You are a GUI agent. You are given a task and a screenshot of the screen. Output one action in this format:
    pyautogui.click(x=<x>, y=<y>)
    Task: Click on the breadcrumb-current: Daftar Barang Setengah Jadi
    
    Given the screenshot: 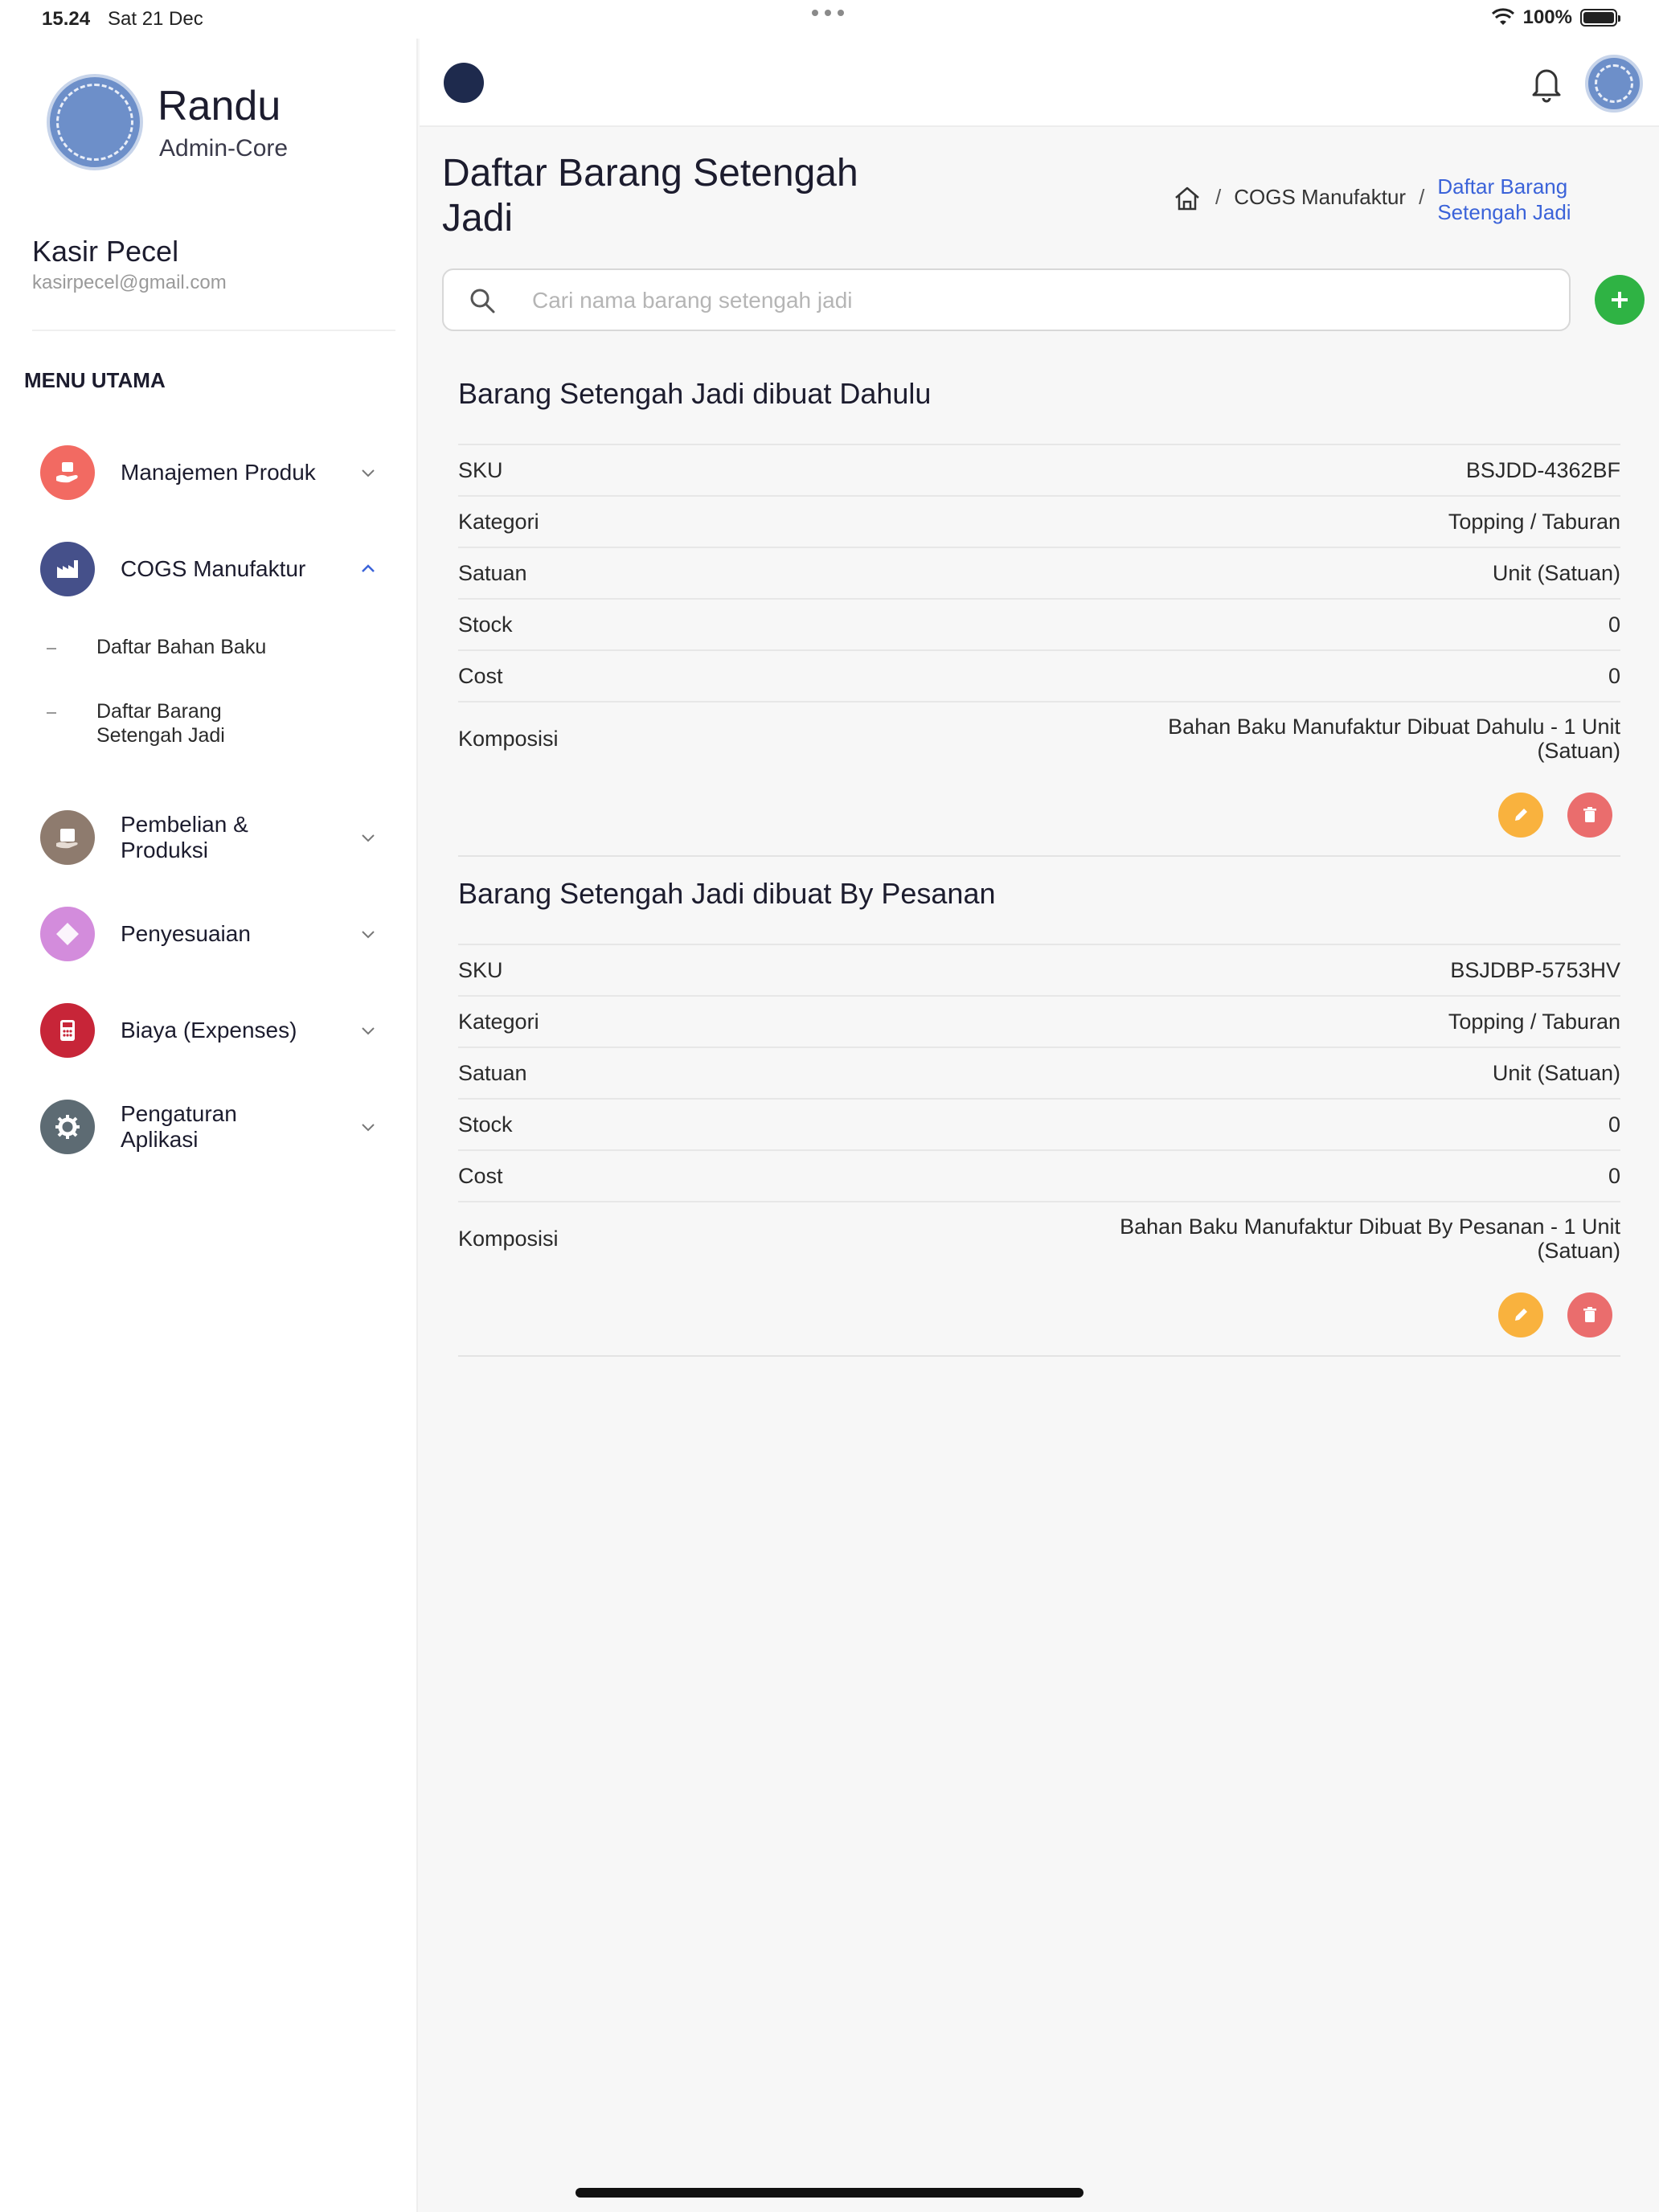 What is the action you would take?
    pyautogui.click(x=1504, y=199)
    